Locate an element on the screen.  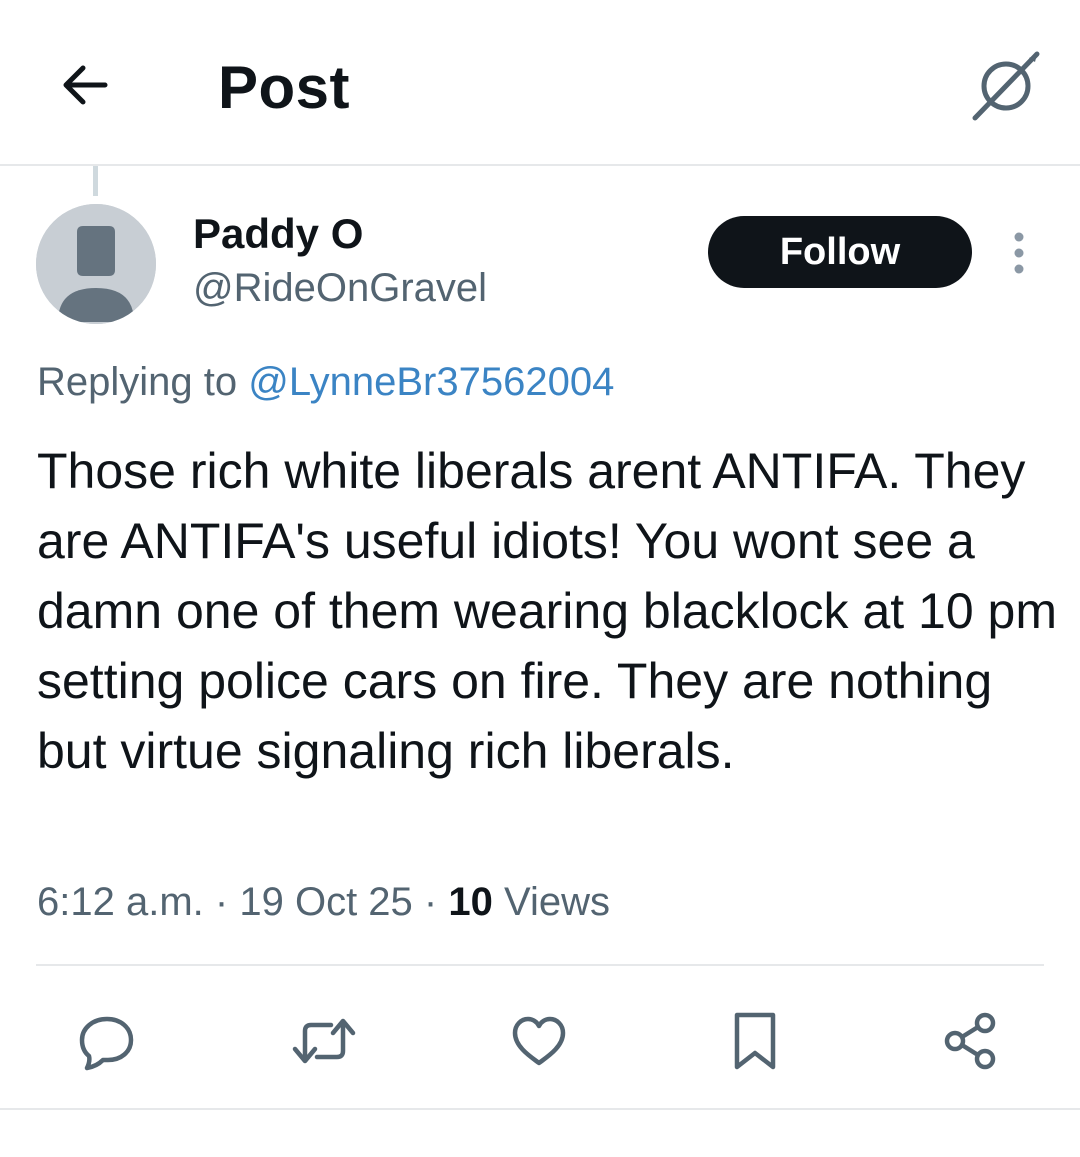
follow-button: Follow is located at coordinates (840, 252).